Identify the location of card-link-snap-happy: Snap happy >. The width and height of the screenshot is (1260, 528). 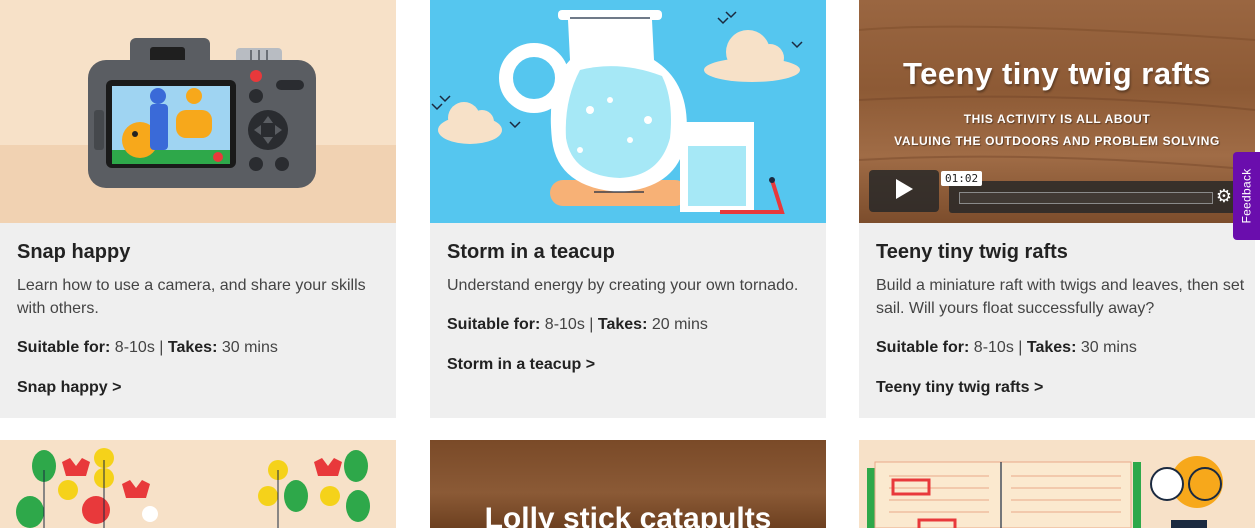
(69, 388).